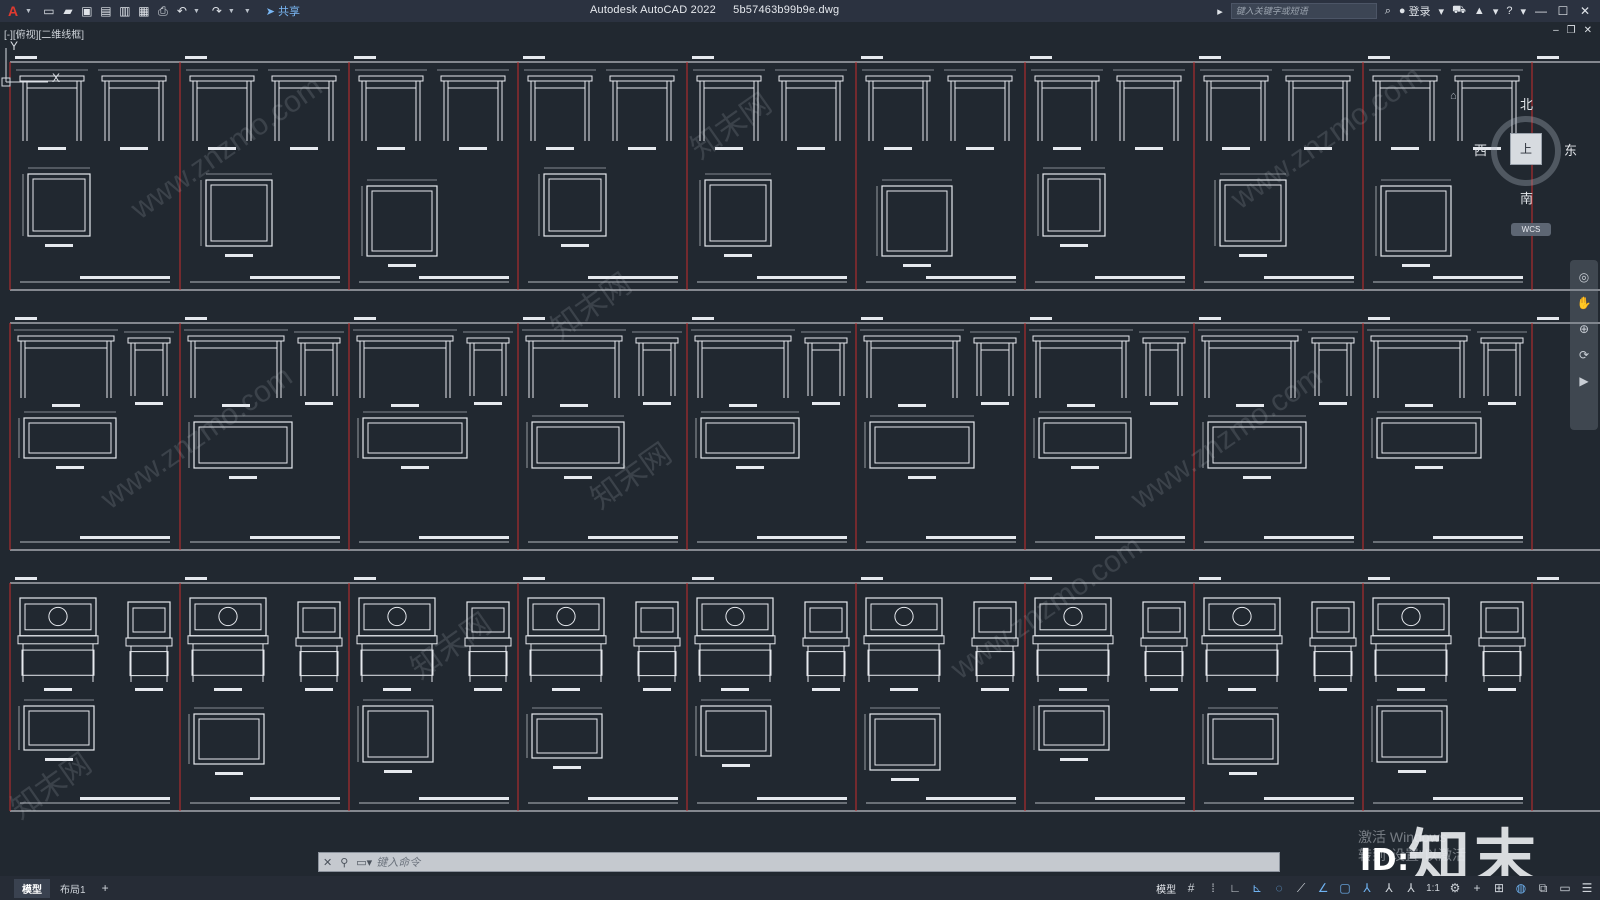 The height and width of the screenshot is (900, 1600). Describe the element at coordinates (283, 11) in the screenshot. I see `share-button: ➤ 共享` at that location.